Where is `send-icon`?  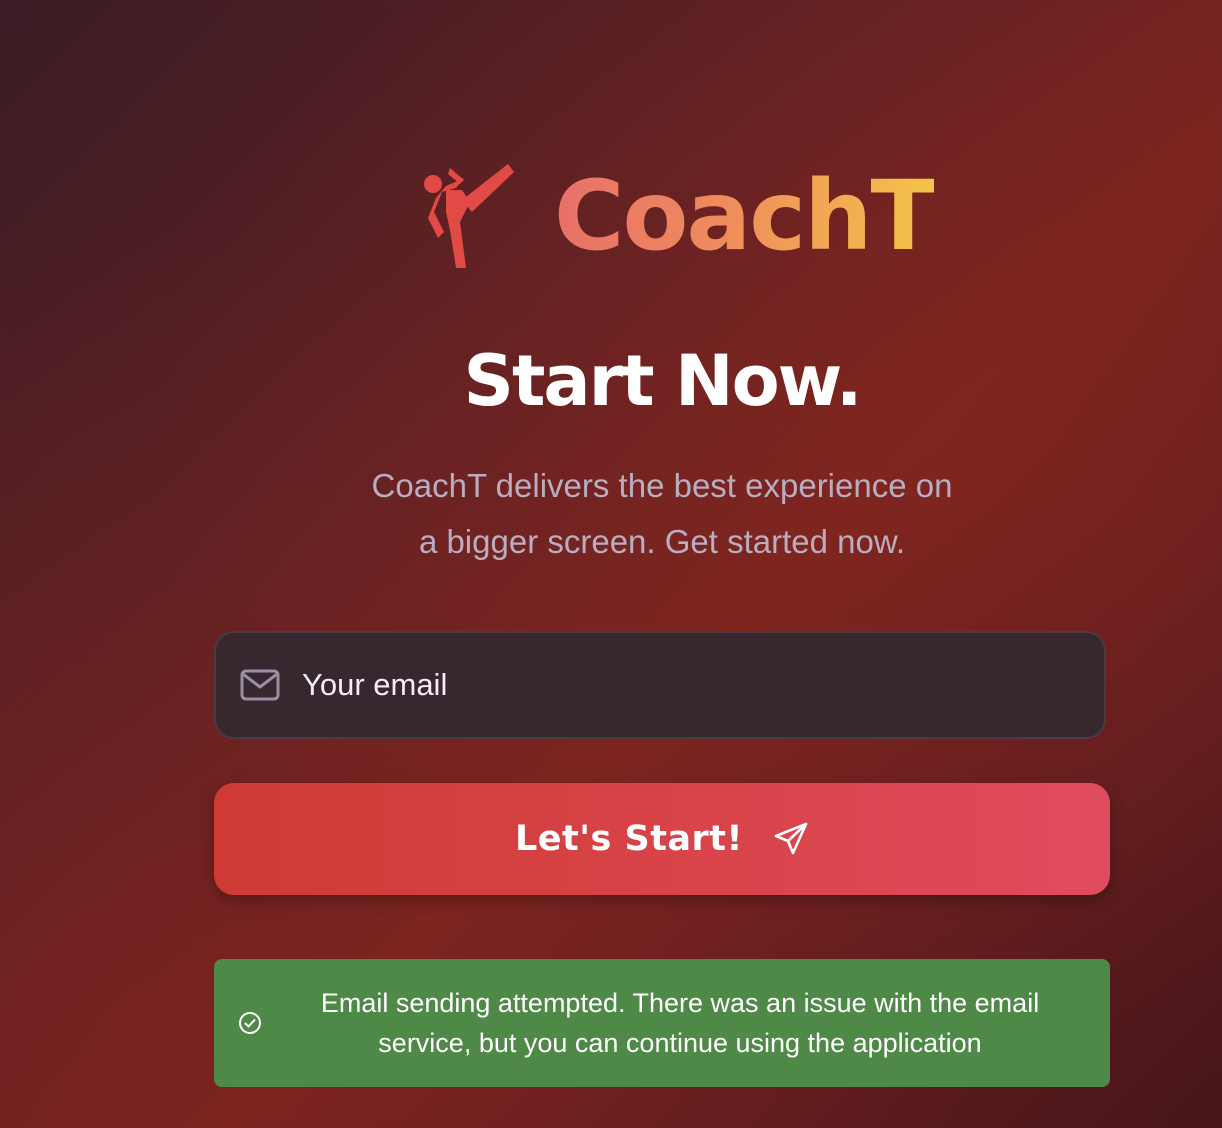
send-icon is located at coordinates (791, 838).